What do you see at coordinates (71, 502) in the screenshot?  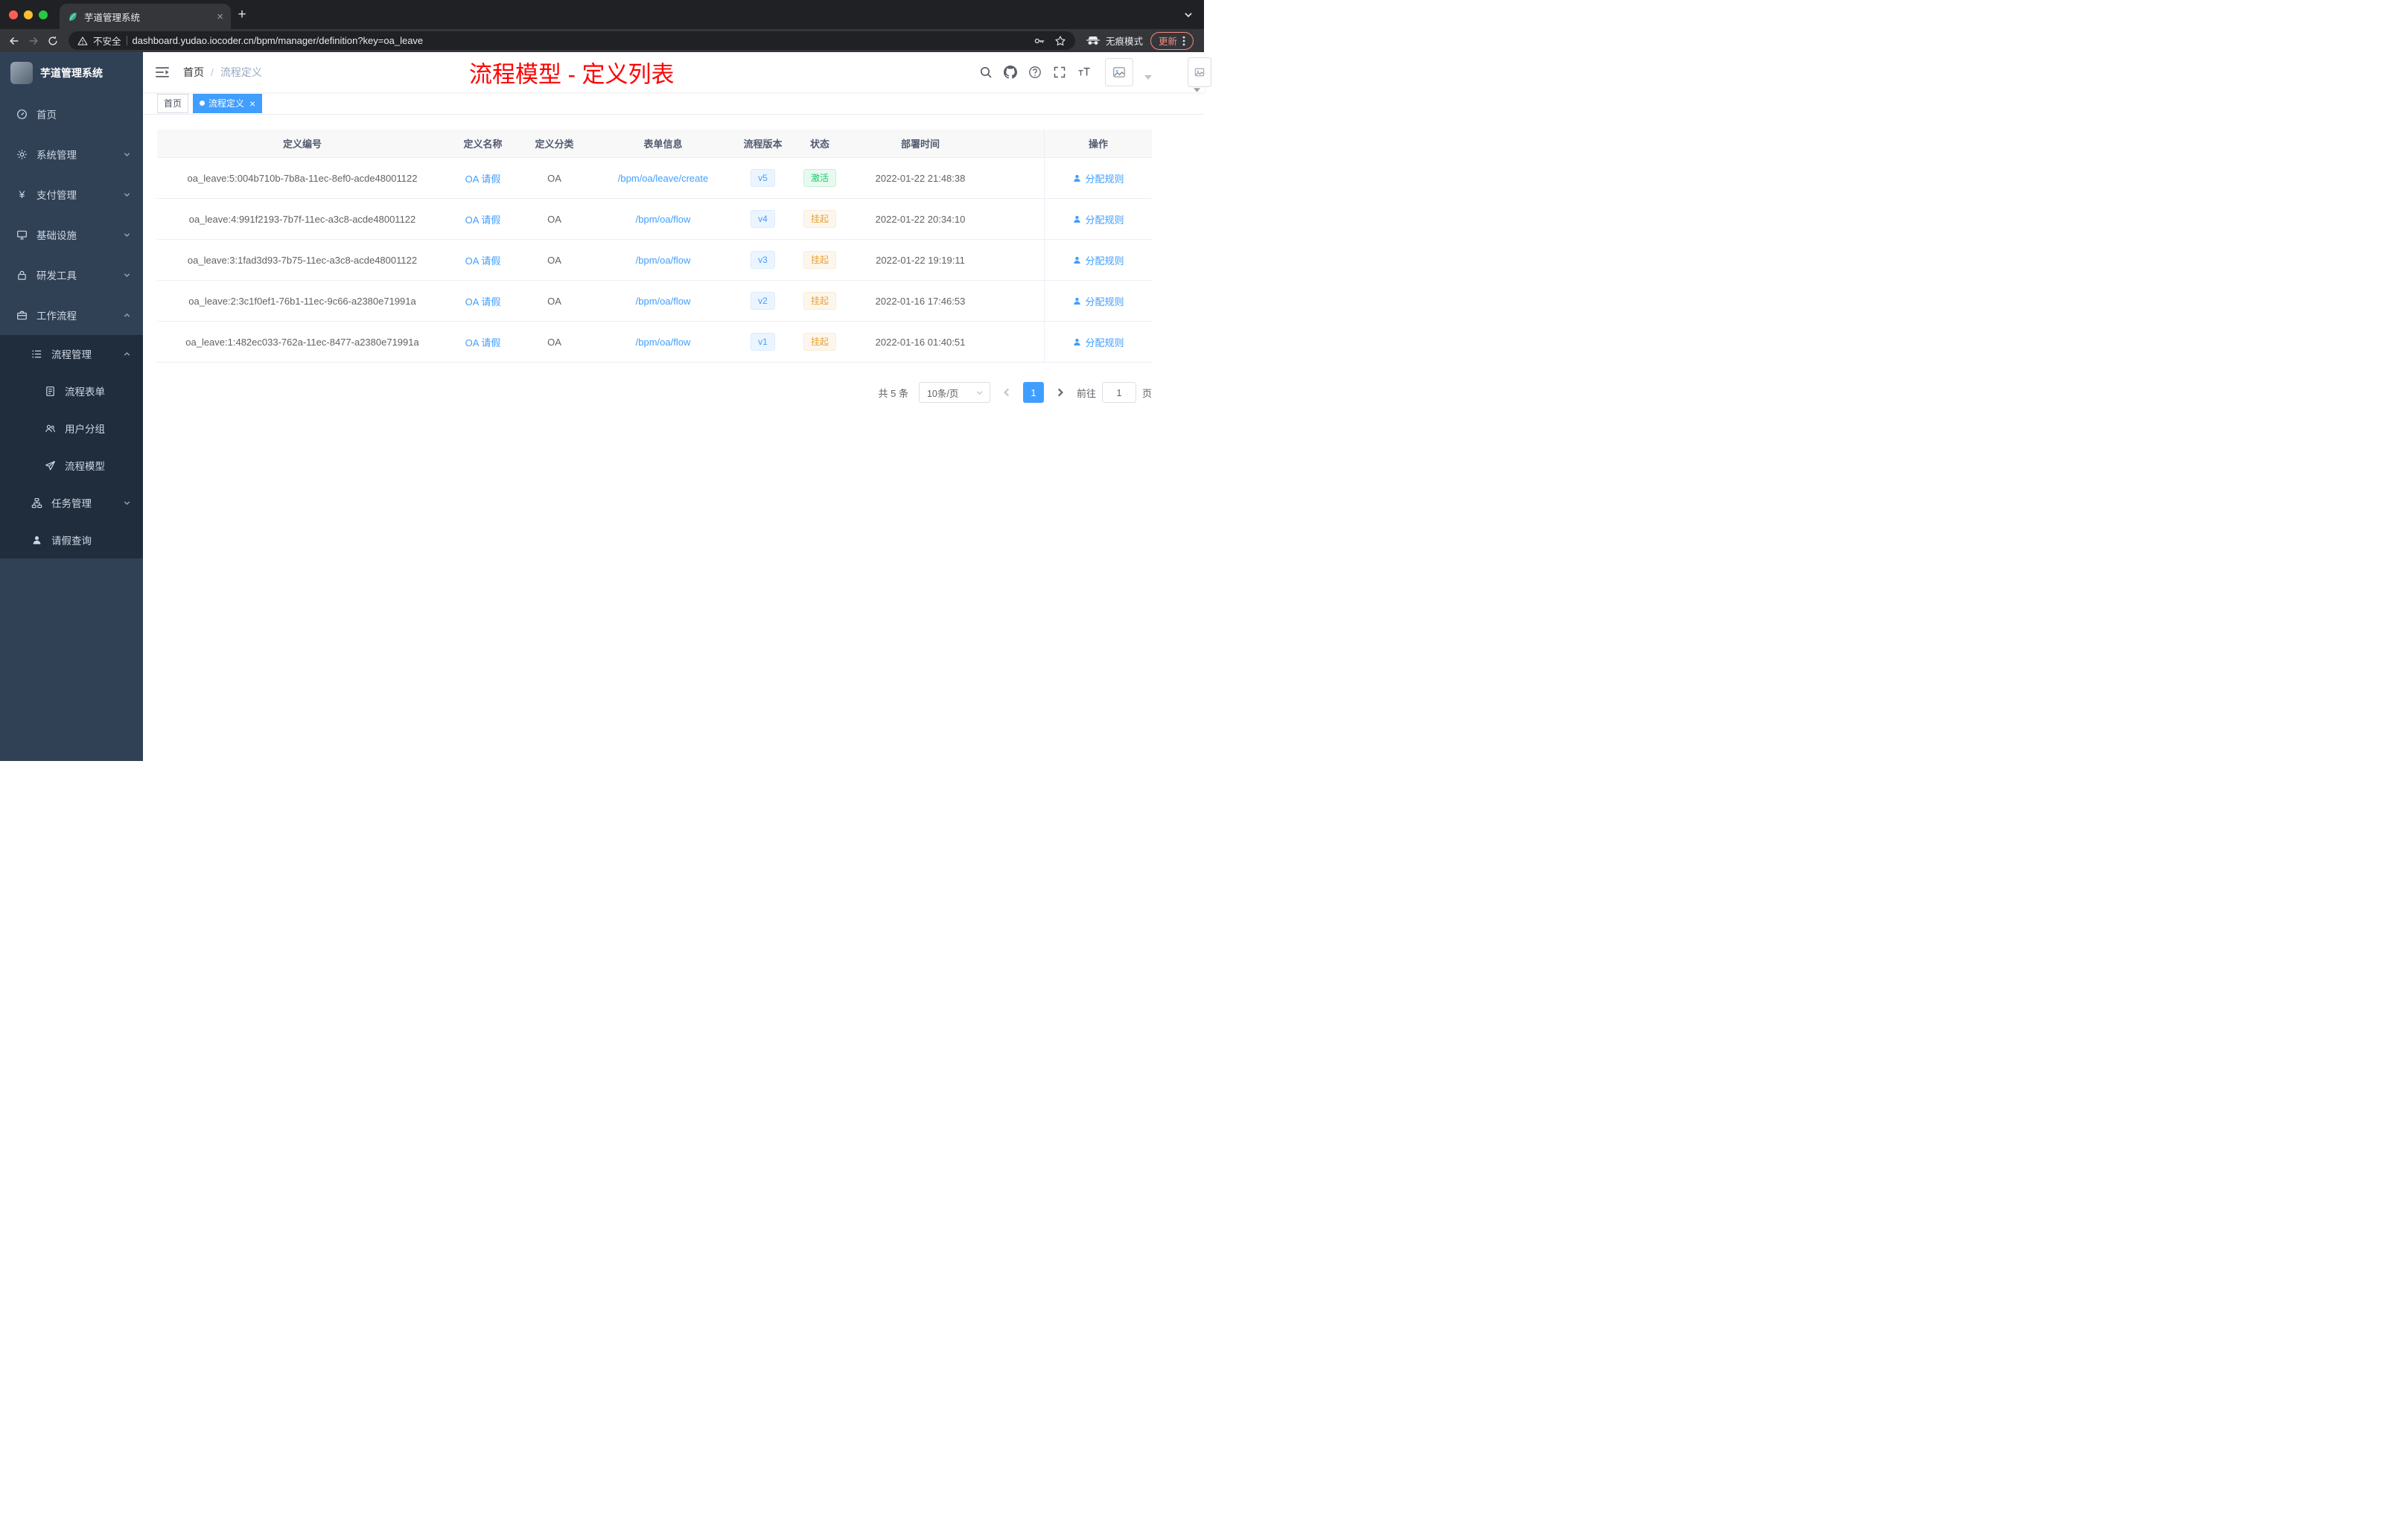 I see `sidebar-item-10: 任务管理` at bounding box center [71, 502].